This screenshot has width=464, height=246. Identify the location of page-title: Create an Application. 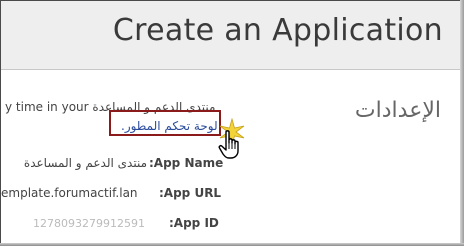
(277, 30).